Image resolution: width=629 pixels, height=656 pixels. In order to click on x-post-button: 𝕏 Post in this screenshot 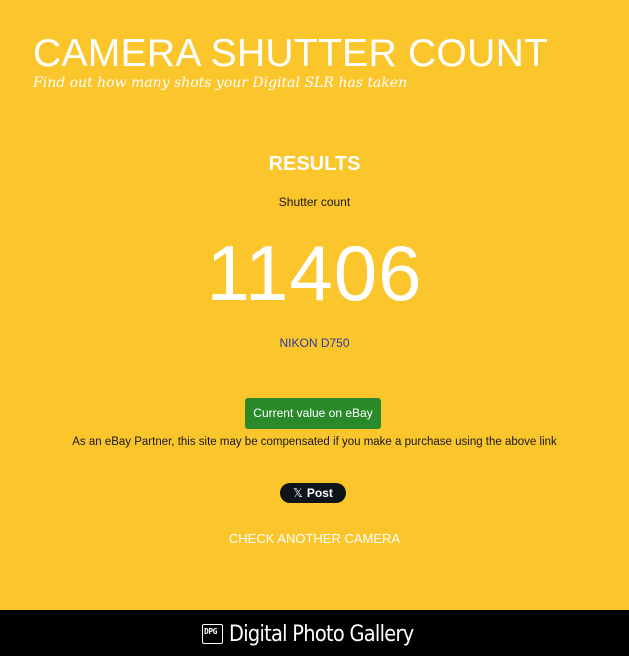, I will do `click(313, 493)`.